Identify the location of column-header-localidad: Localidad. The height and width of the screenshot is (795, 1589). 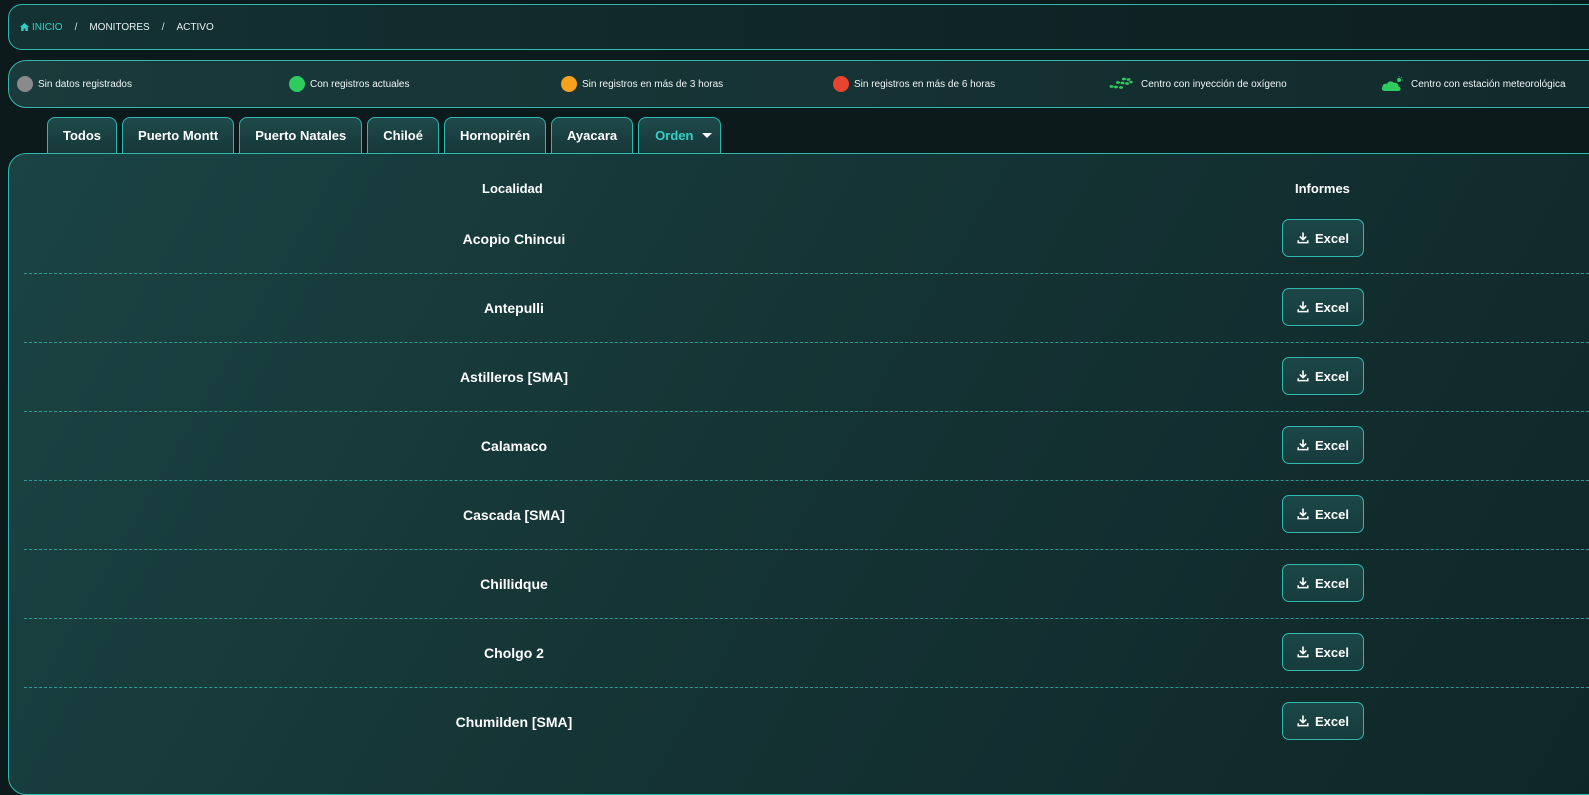
(512, 188).